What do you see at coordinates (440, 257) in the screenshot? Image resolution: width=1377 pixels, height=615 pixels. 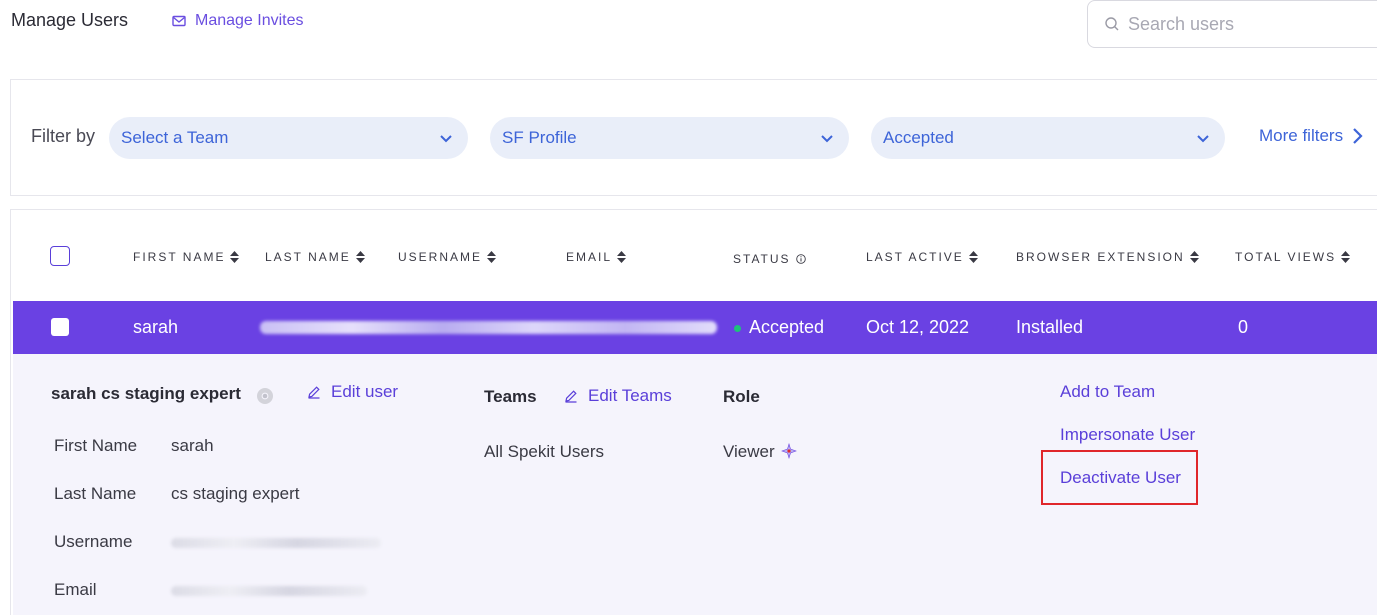 I see `column-label: USERNAME` at bounding box center [440, 257].